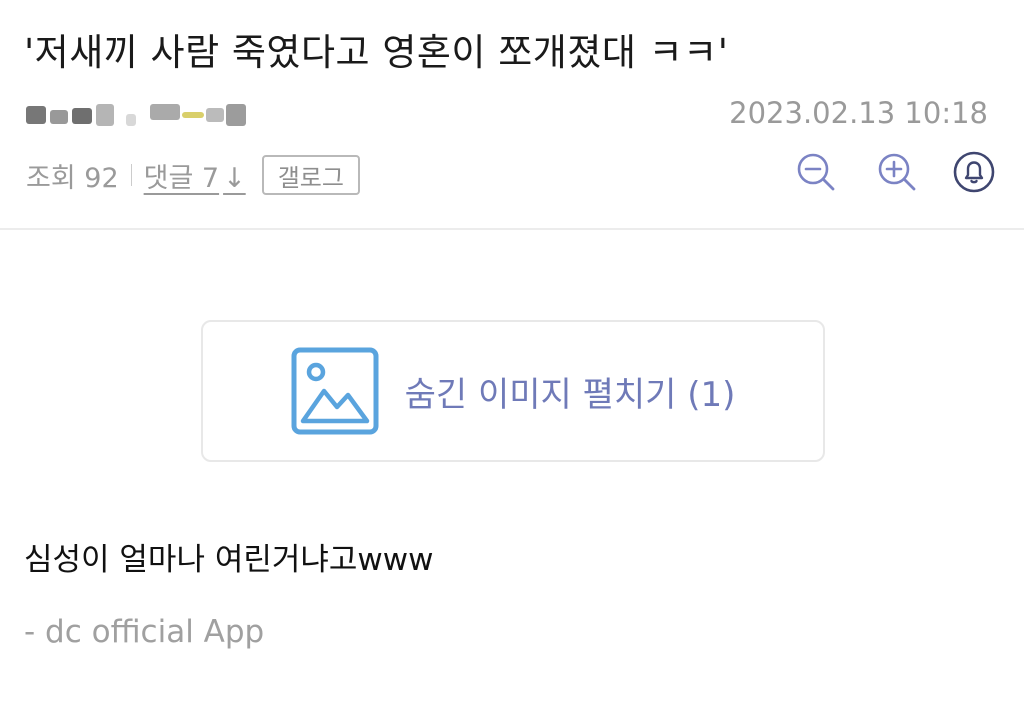 Image resolution: width=1024 pixels, height=702 pixels. Describe the element at coordinates (229, 560) in the screenshot. I see `post-body: 심성이 얼마나 여린거냐고www` at that location.